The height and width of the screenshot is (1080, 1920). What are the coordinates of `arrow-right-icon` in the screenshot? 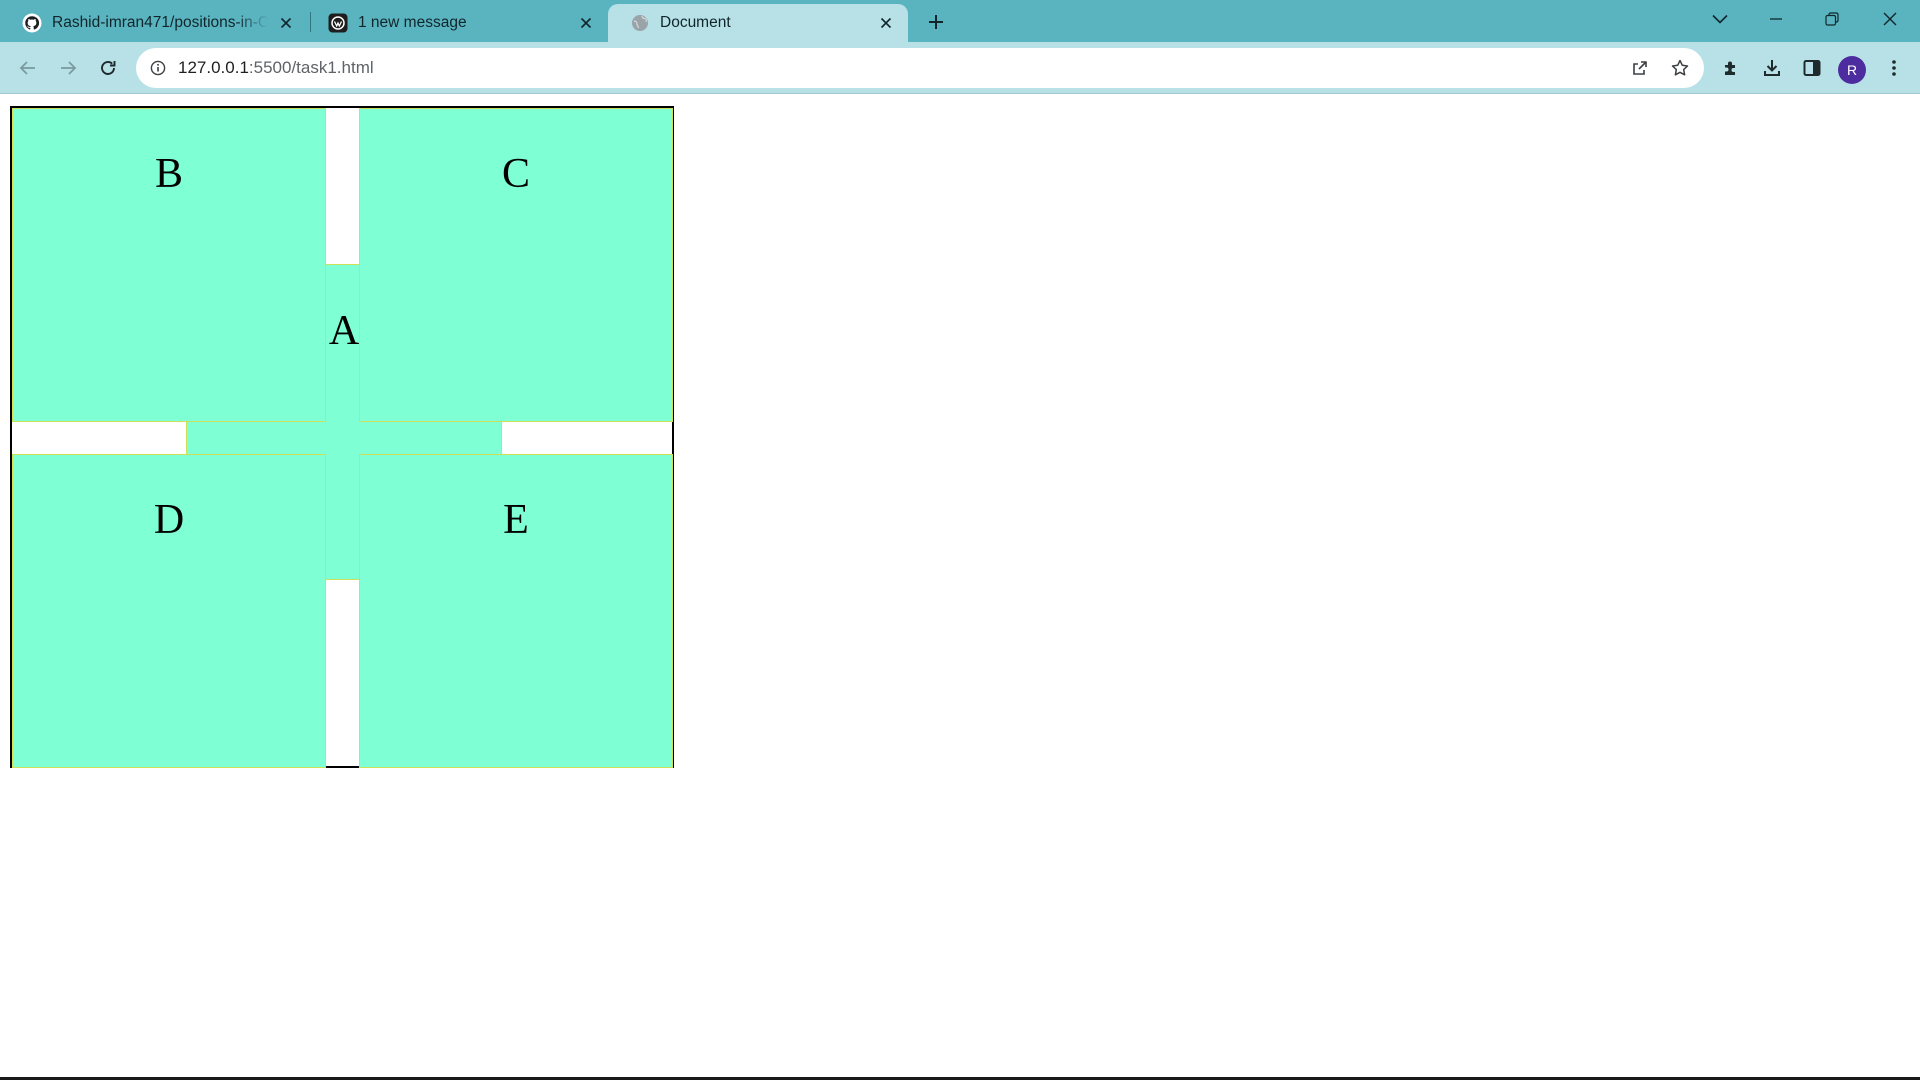 It's located at (69, 68).